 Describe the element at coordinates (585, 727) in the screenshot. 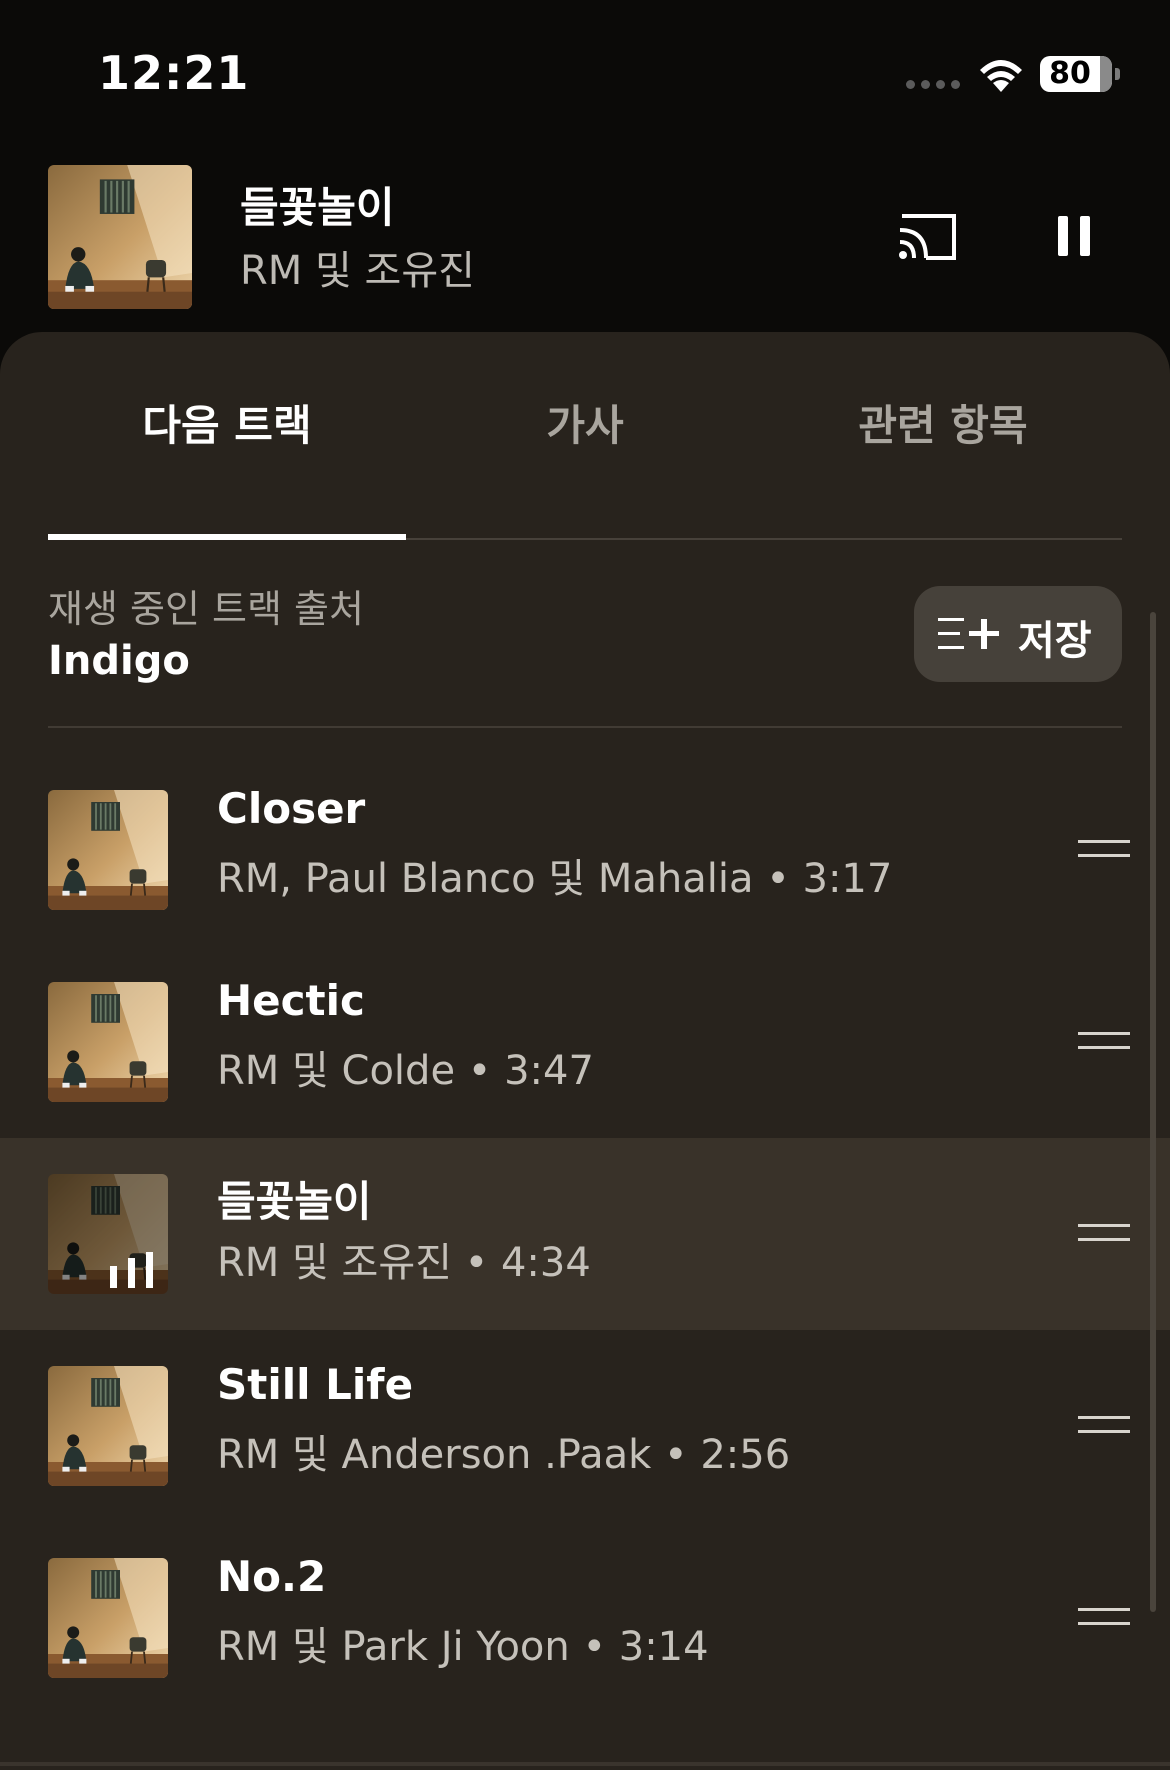

I see `section-divider` at that location.